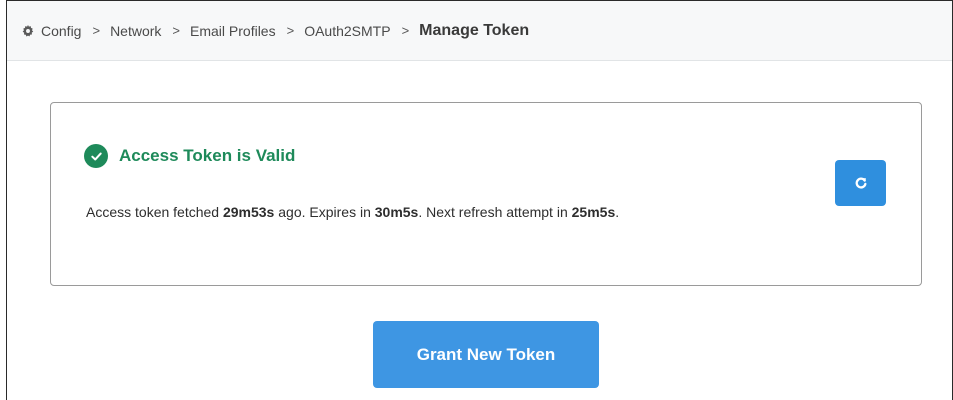 The width and height of the screenshot is (953, 400). I want to click on details-text: . Next refresh attempt in, so click(495, 212).